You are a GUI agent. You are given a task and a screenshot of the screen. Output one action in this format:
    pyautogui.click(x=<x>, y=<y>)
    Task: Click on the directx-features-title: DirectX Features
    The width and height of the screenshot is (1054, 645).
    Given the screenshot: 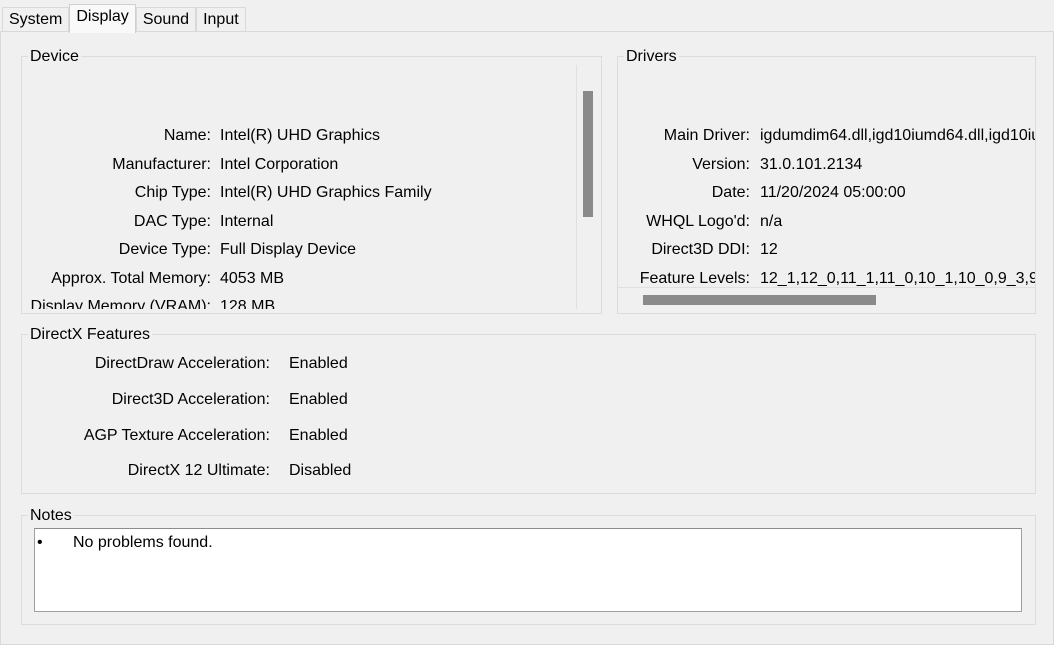 What is the action you would take?
    pyautogui.click(x=90, y=335)
    